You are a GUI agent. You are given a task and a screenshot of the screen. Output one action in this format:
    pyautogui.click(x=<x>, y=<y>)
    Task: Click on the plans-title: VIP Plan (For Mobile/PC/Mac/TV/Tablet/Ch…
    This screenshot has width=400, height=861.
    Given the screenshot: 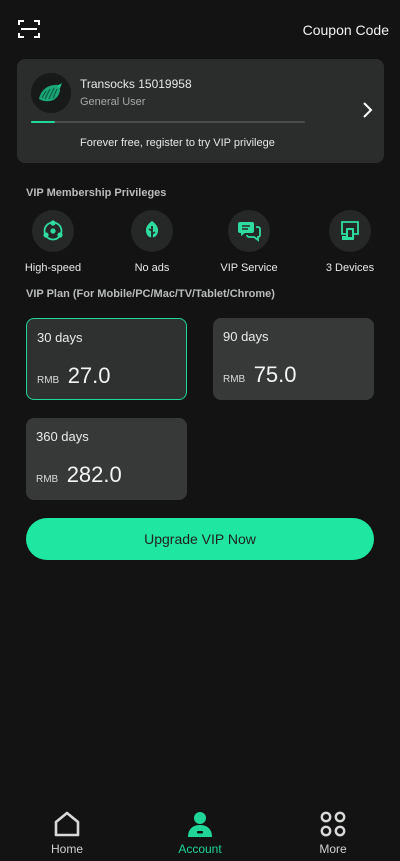 What is the action you would take?
    pyautogui.click(x=150, y=294)
    